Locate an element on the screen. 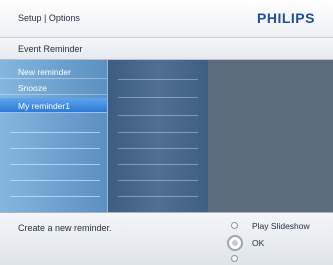 The height and width of the screenshot is (265, 333). menu-item-label: New reminder is located at coordinates (44, 72).